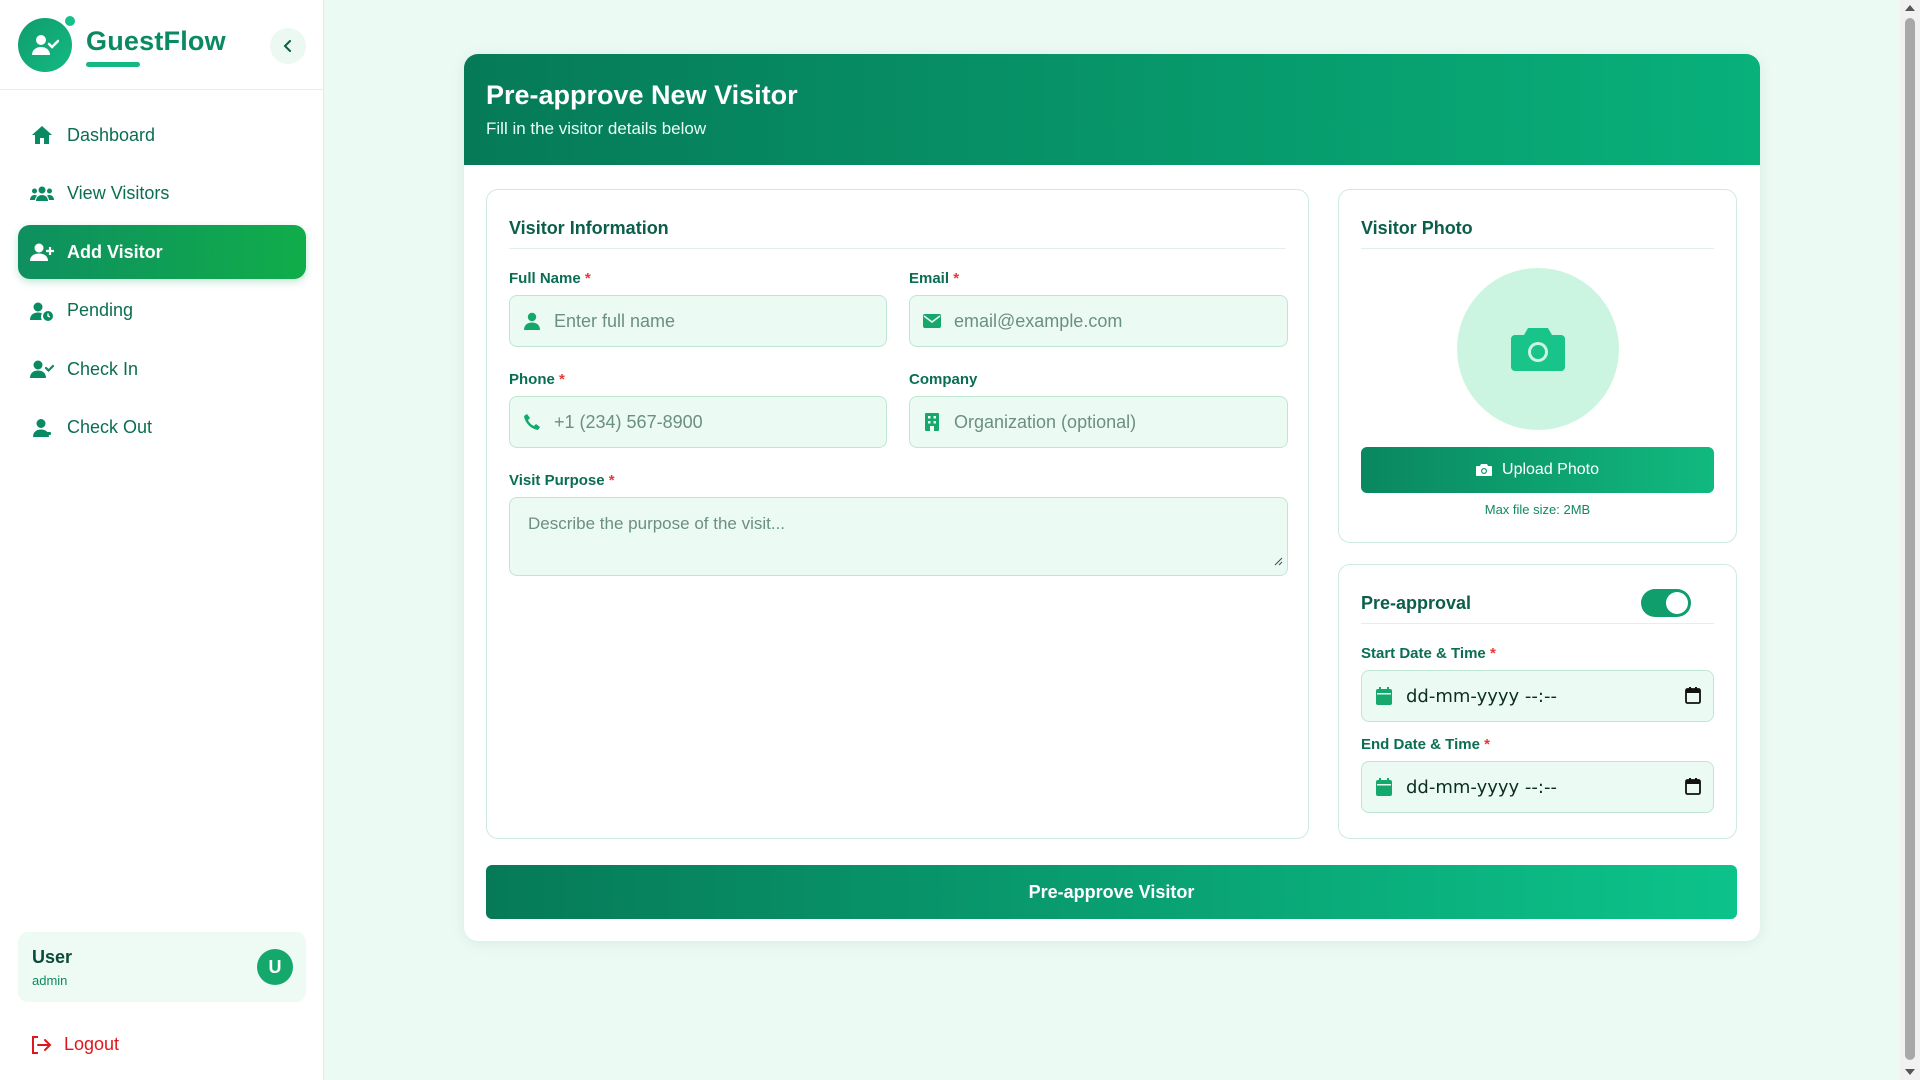  I want to click on company-label: Company, so click(943, 379).